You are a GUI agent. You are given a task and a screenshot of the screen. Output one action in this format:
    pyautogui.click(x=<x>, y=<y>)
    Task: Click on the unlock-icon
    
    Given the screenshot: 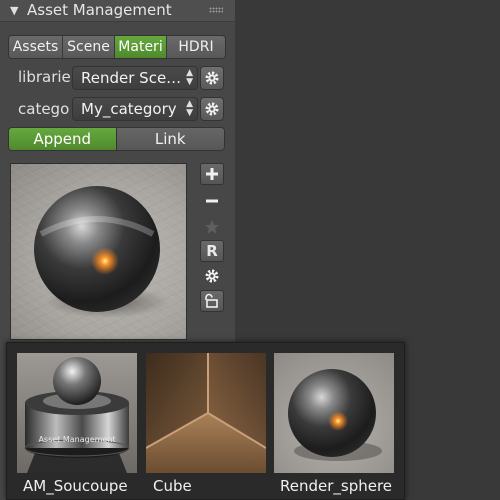 What is the action you would take?
    pyautogui.click(x=211, y=300)
    